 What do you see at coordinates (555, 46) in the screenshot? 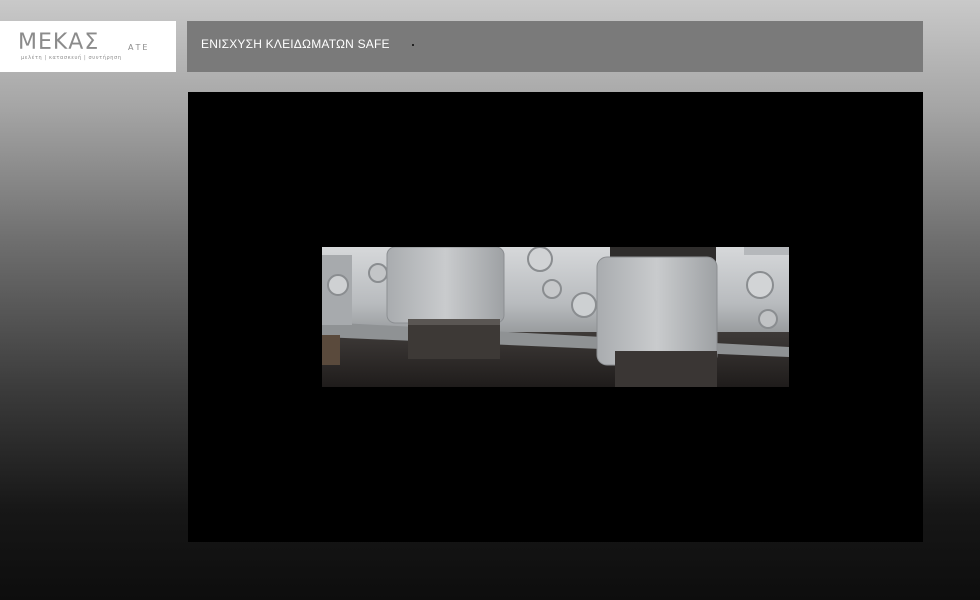
I see `title-bar: ΕΝΙΣΧΥΣΗ ΚΛΕΙΔΩΜΑΤΩΝ SAFE` at bounding box center [555, 46].